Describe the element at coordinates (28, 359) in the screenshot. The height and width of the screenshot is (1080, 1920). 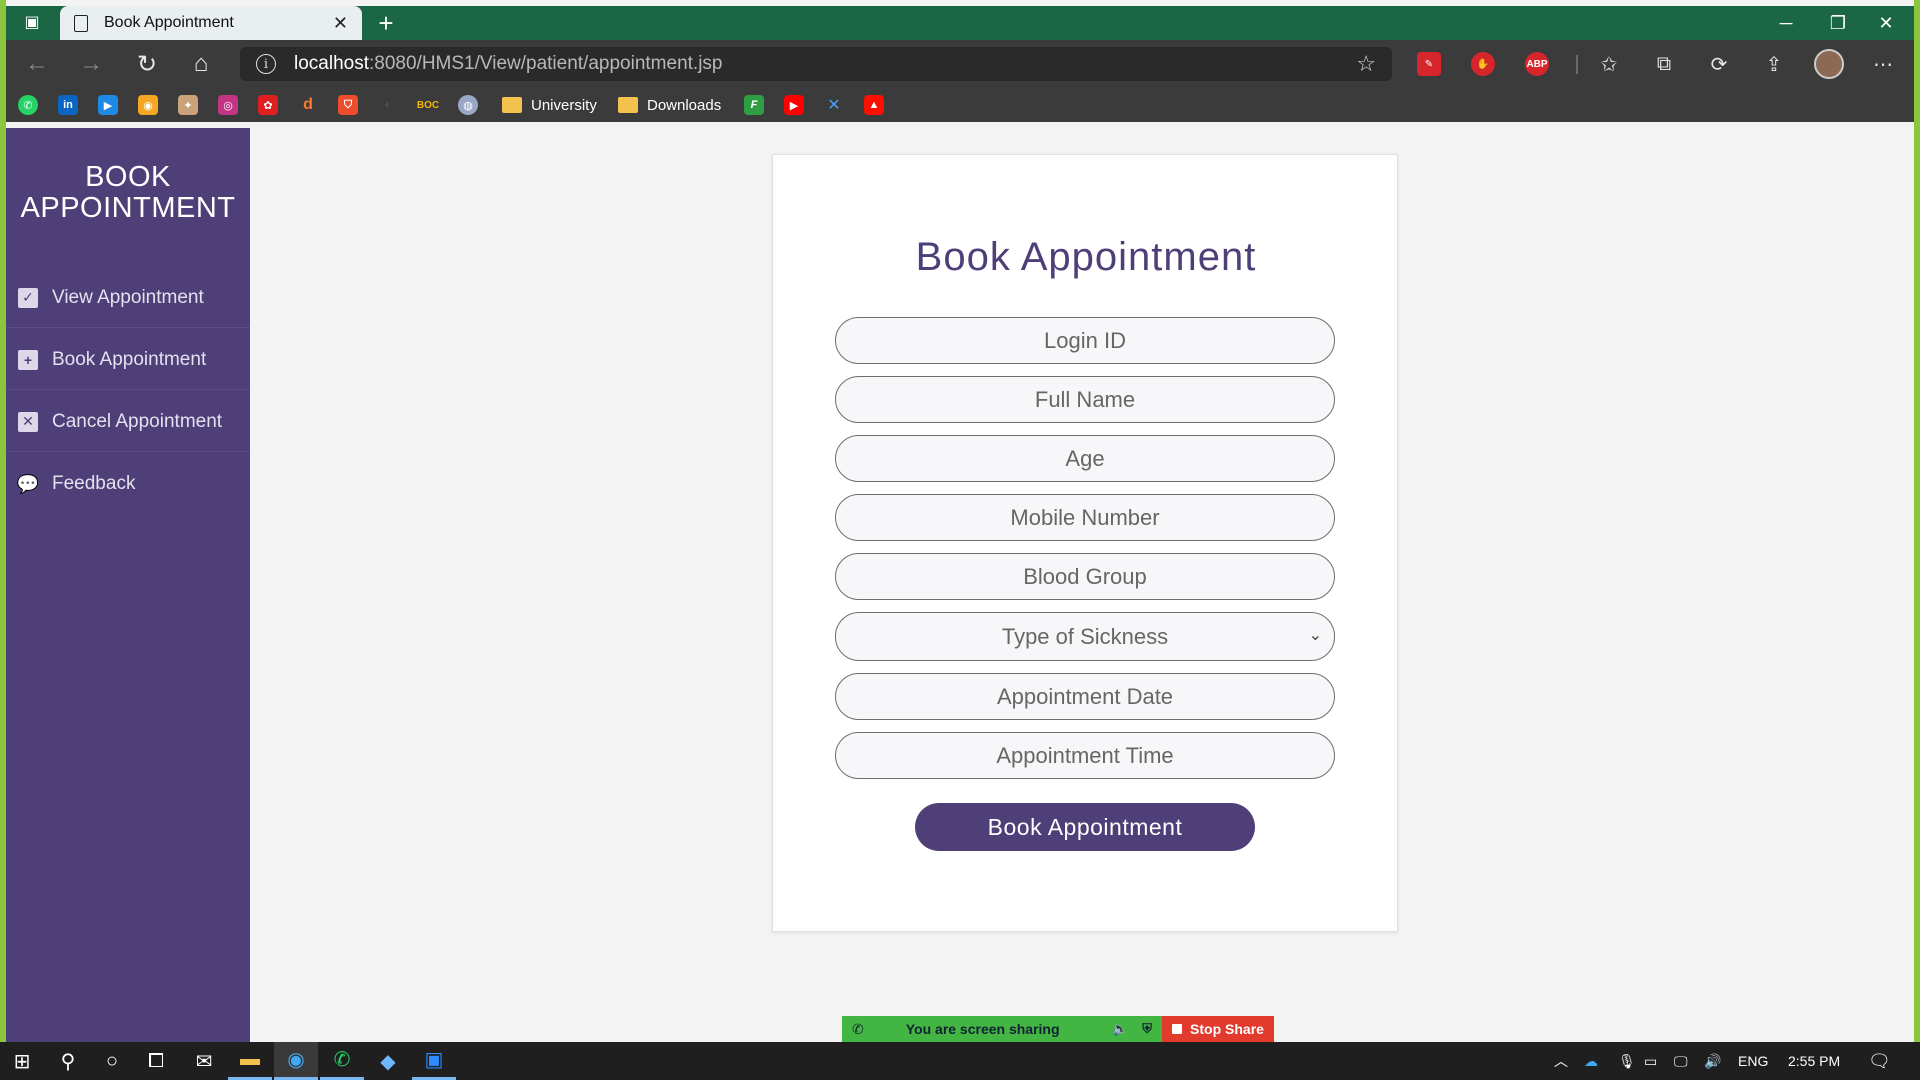
I see `calendar-plus-icon: +` at that location.